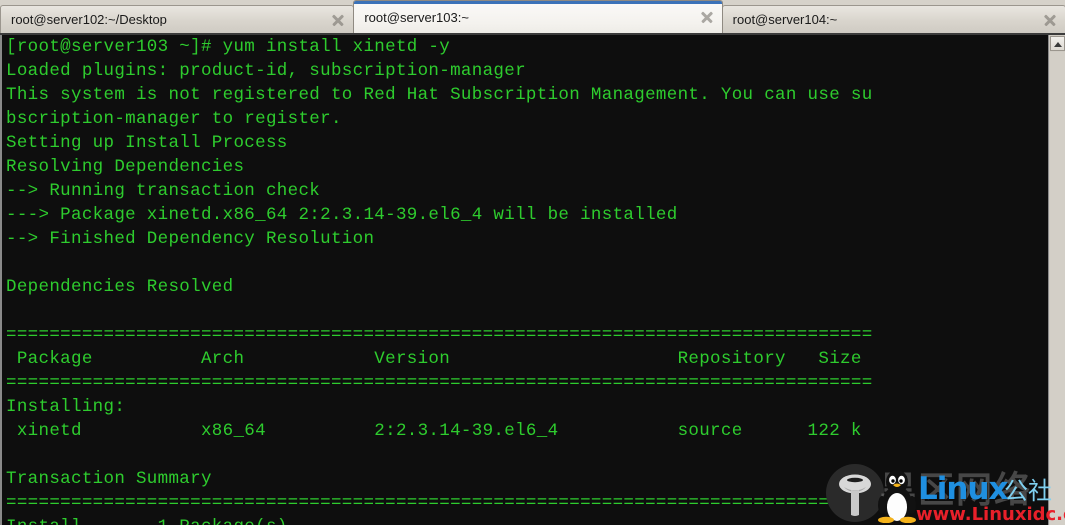 The image size is (1065, 525). What do you see at coordinates (109, 479) in the screenshot?
I see `terminal-line: Transaction Summary` at bounding box center [109, 479].